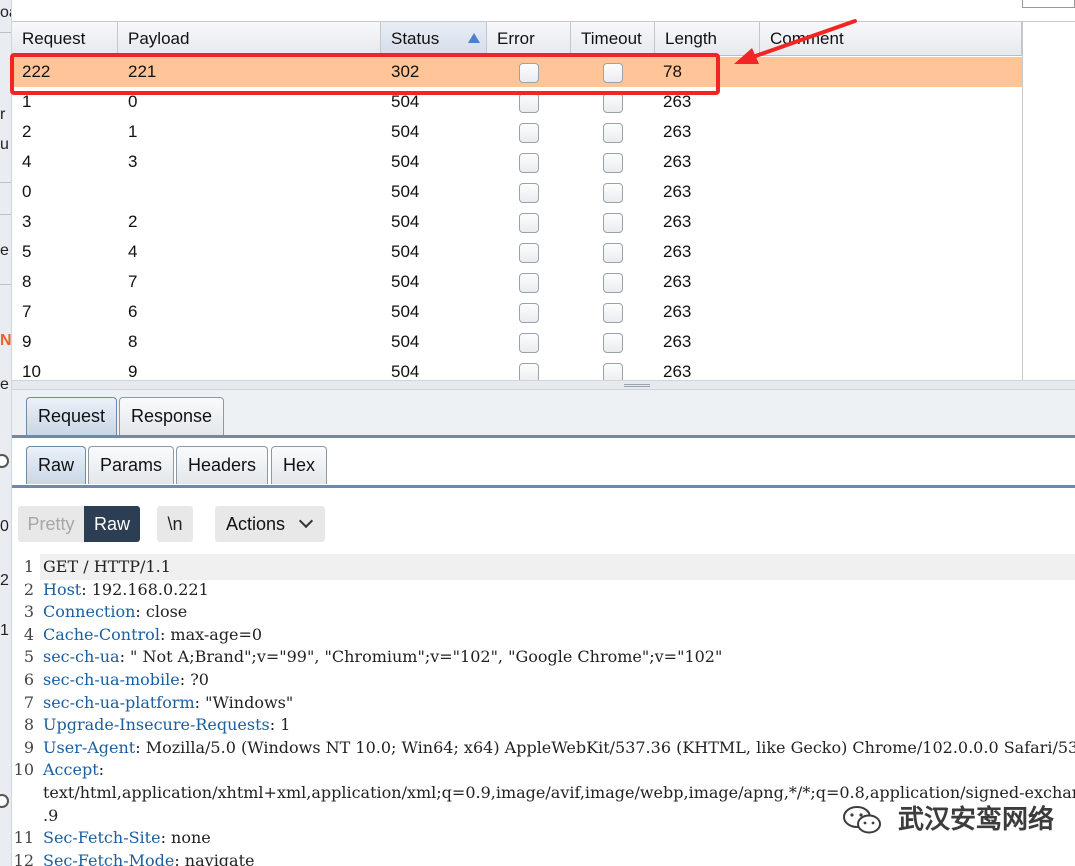 This screenshot has width=1075, height=866. Describe the element at coordinates (27, 191) in the screenshot. I see `cell-request: 0` at that location.